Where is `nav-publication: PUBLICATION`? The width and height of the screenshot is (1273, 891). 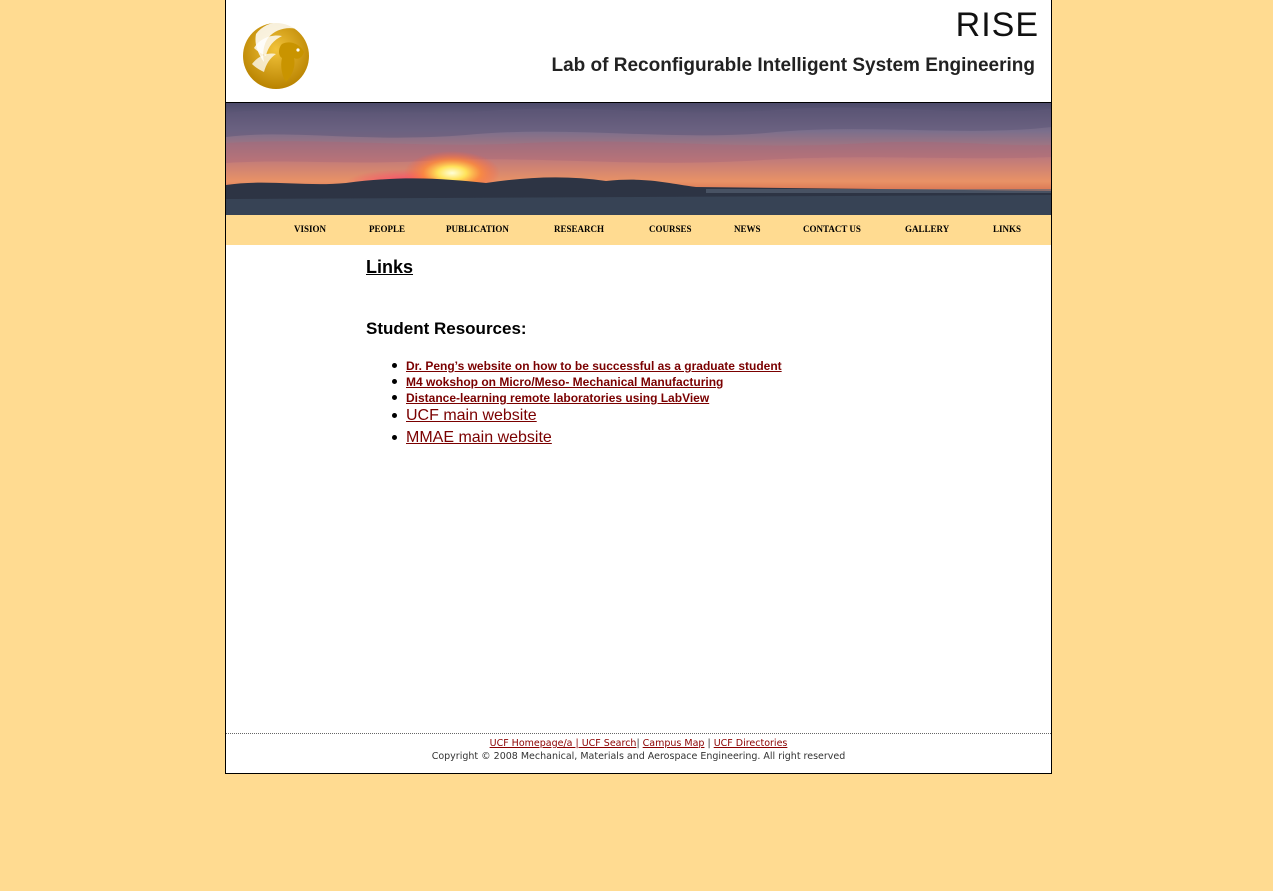
nav-publication: PUBLICATION is located at coordinates (477, 229).